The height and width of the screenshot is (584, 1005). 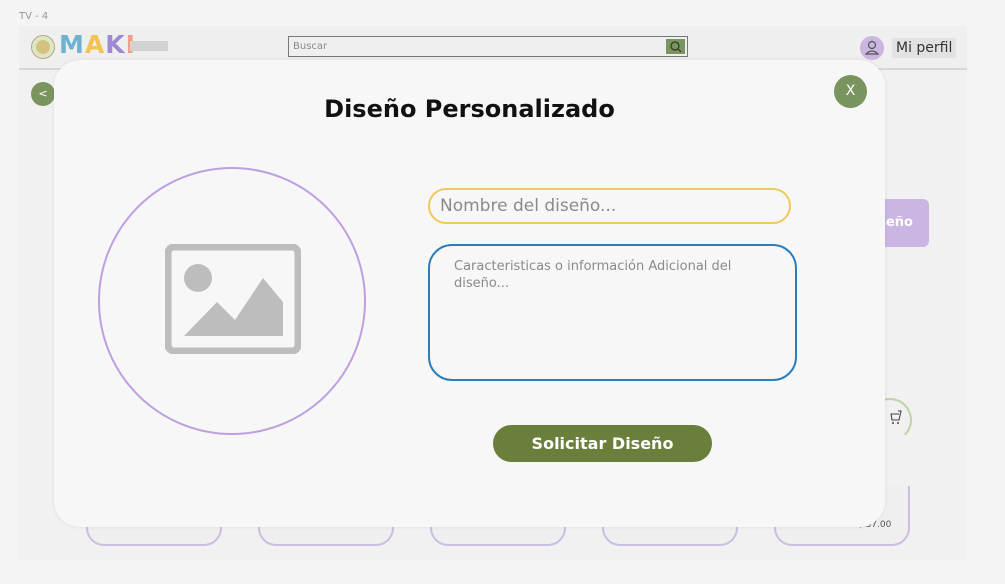 I want to click on search-bar, so click(x=488, y=46).